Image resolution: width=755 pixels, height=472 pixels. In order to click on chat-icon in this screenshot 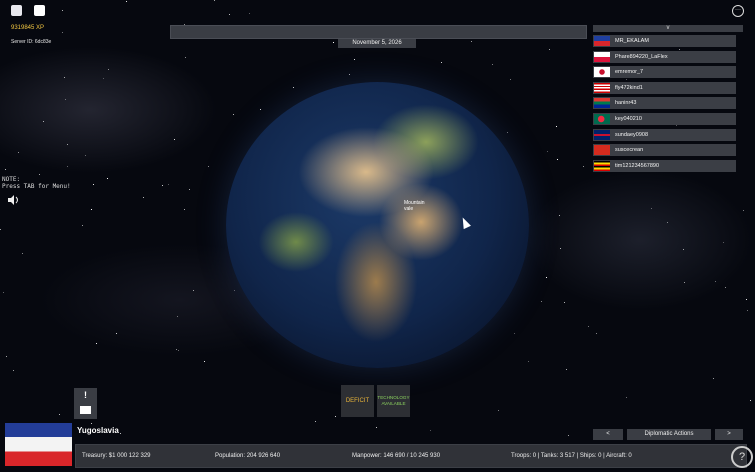, I will do `click(39, 10)`.